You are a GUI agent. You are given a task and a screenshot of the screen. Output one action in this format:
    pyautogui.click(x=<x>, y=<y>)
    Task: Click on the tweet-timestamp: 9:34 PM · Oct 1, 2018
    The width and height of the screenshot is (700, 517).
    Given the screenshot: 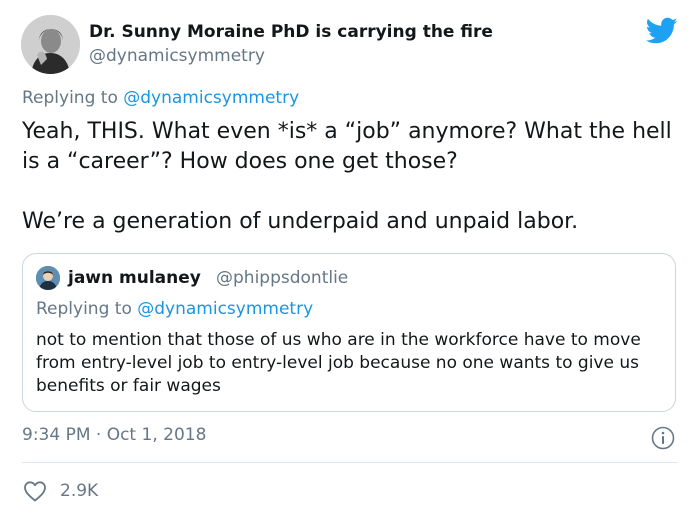 What is the action you would take?
    pyautogui.click(x=114, y=435)
    